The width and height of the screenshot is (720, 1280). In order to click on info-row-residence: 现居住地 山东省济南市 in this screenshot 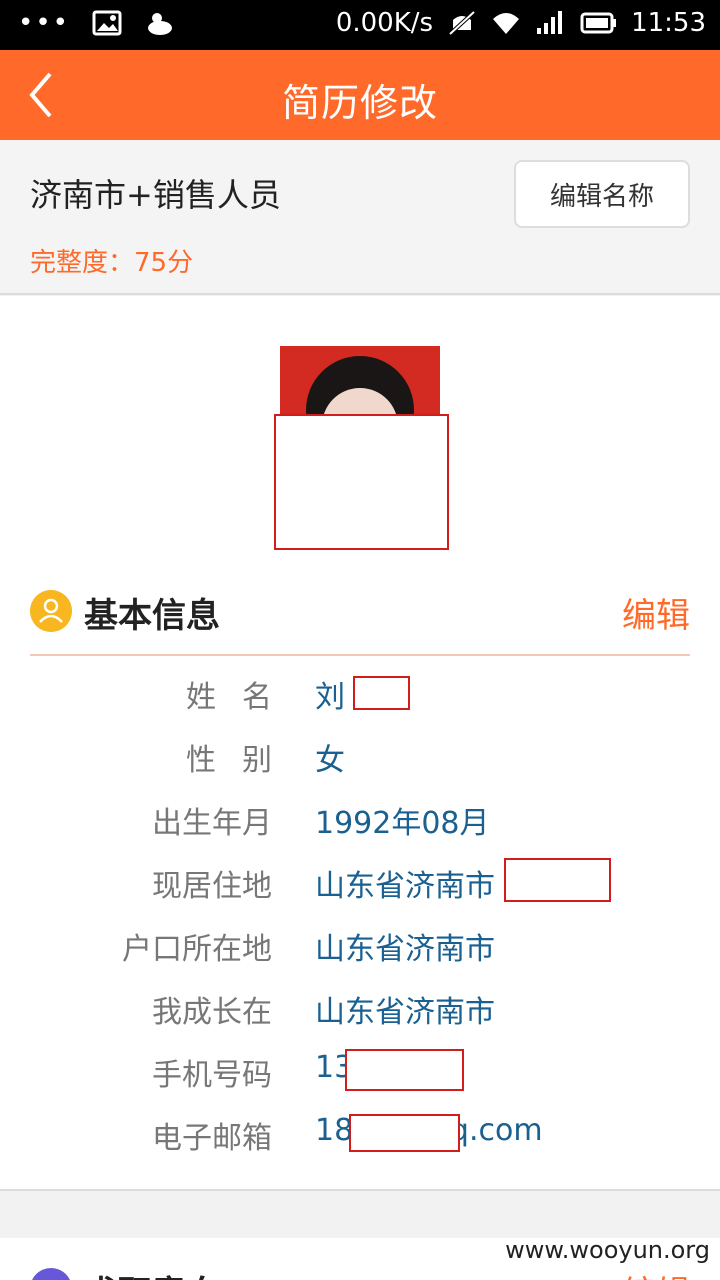, I will do `click(360, 886)`.